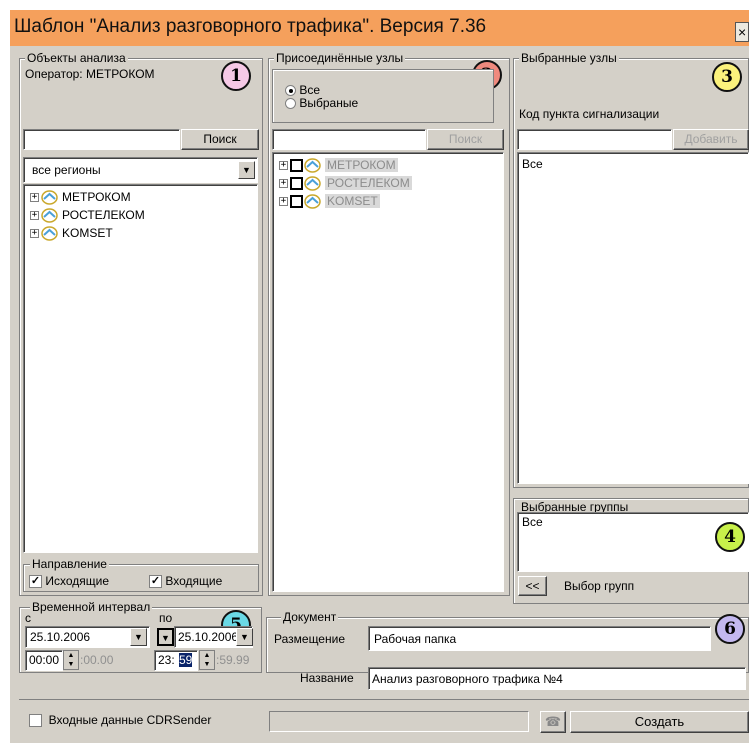 The width and height of the screenshot is (749, 743). I want to click on incoming-label: Входящие, so click(194, 581).